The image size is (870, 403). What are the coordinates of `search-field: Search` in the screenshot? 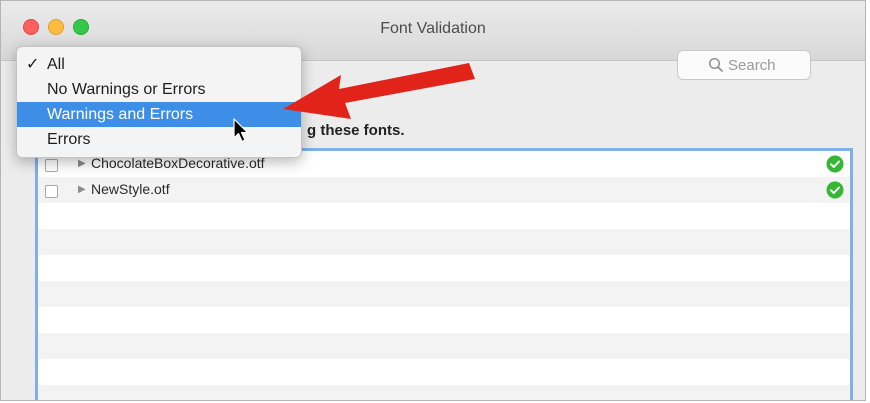 It's located at (744, 65).